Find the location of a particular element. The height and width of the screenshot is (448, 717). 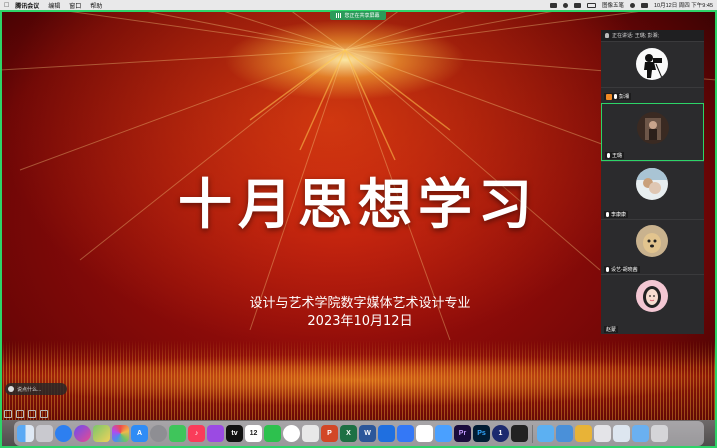

participant-name-row: 设艺-胡晓茜 is located at coordinates (622, 269).